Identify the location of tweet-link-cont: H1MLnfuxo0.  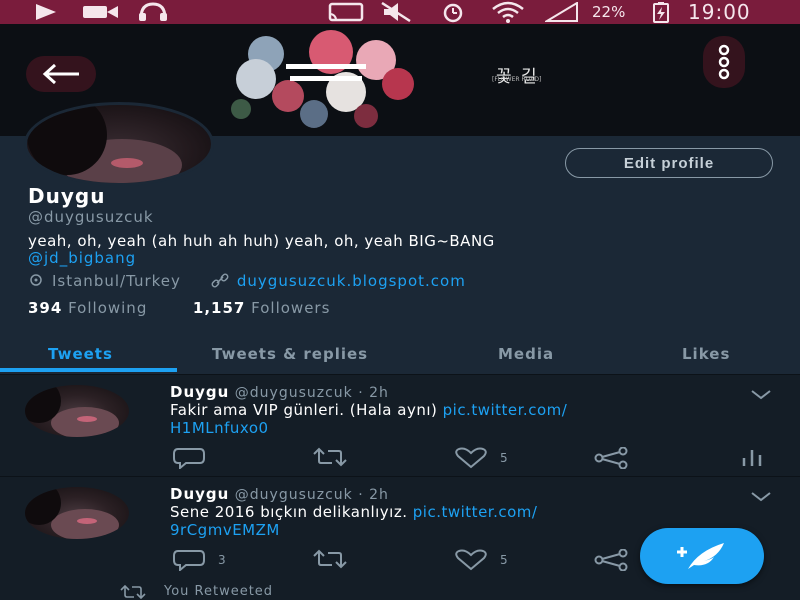
(219, 428).